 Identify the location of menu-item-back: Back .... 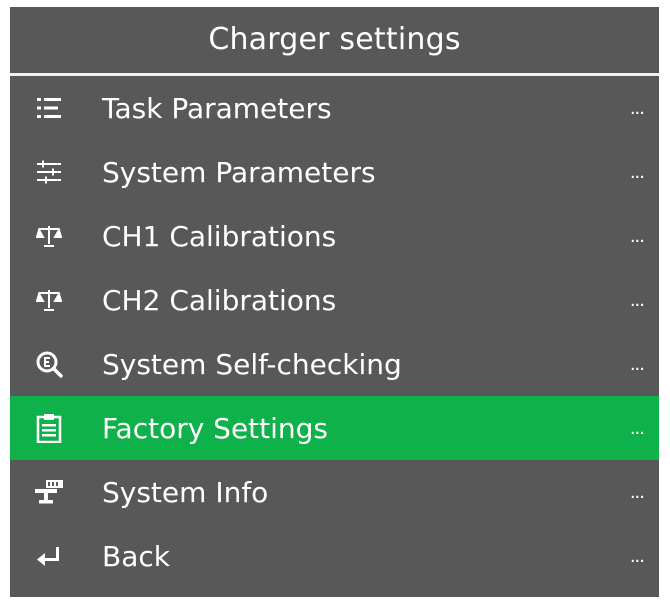
(334, 556).